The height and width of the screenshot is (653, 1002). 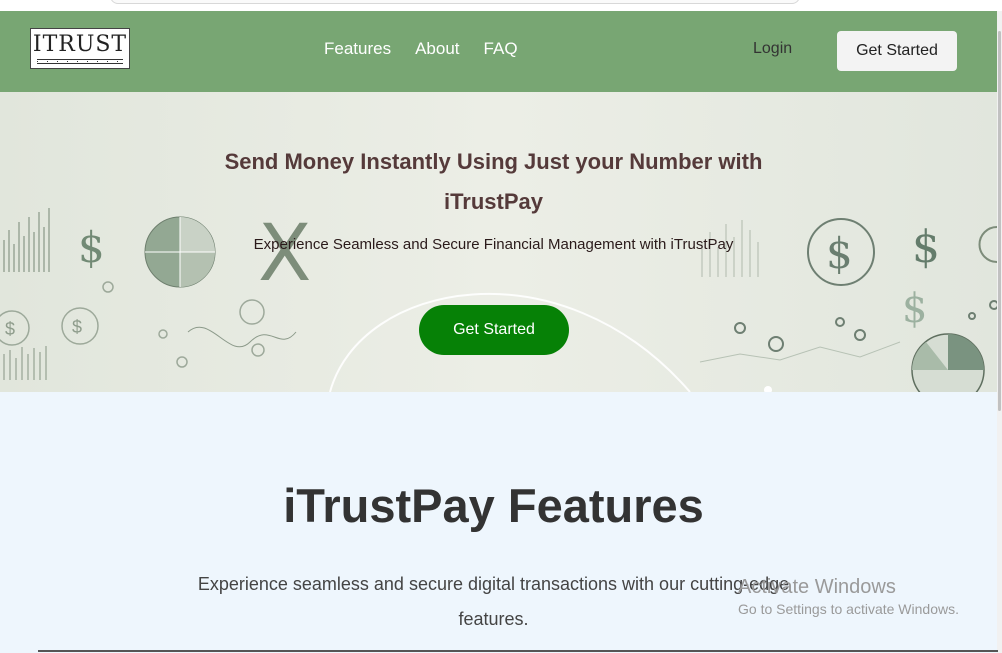 What do you see at coordinates (501, 49) in the screenshot?
I see `nav-link-faq: FAQ` at bounding box center [501, 49].